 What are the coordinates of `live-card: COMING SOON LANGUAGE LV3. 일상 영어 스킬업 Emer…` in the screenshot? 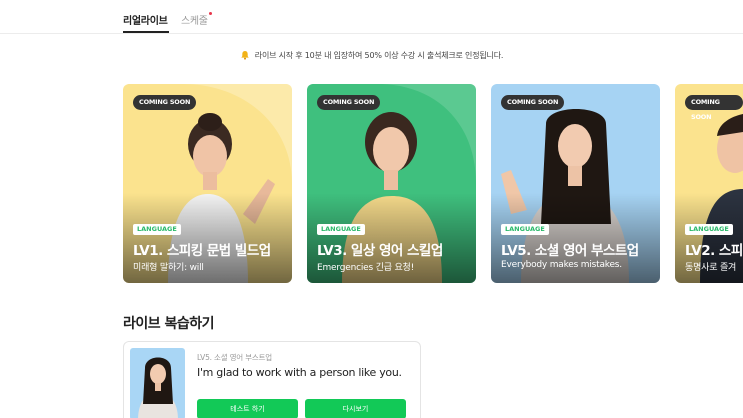 It's located at (391, 183).